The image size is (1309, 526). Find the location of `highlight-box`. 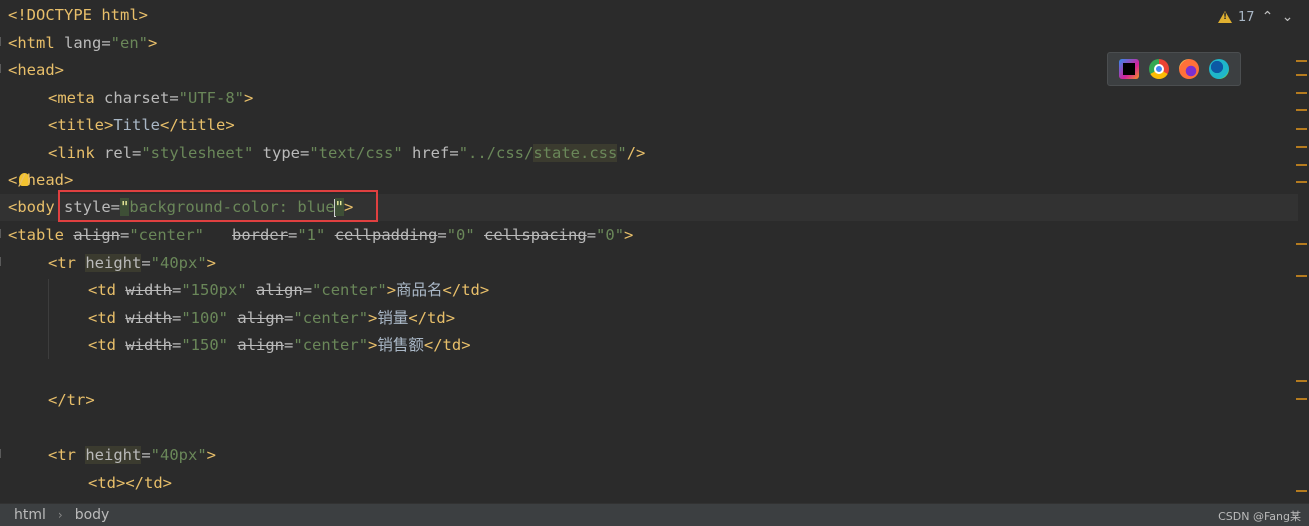

highlight-box is located at coordinates (218, 206).